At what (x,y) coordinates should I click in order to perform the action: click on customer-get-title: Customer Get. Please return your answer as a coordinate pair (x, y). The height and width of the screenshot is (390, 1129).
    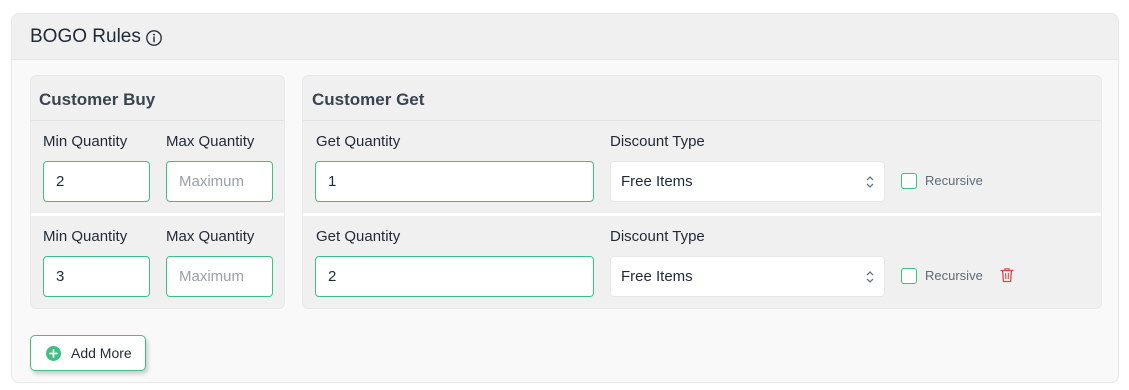
    Looking at the image, I should click on (368, 99).